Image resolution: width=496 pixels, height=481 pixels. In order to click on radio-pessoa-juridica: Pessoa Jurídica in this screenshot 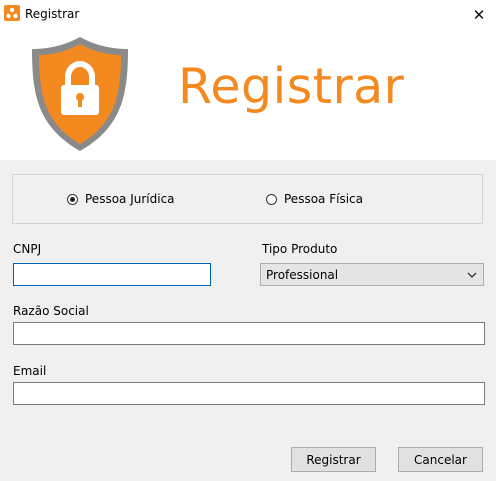, I will do `click(121, 199)`.